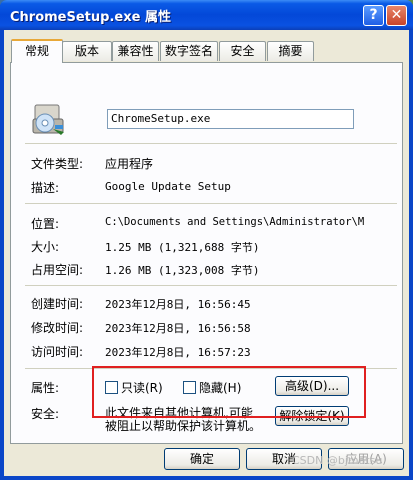 The width and height of the screenshot is (413, 480). What do you see at coordinates (178, 328) in the screenshot?
I see `modified-value: 2023年12月8日, 16:56:58` at bounding box center [178, 328].